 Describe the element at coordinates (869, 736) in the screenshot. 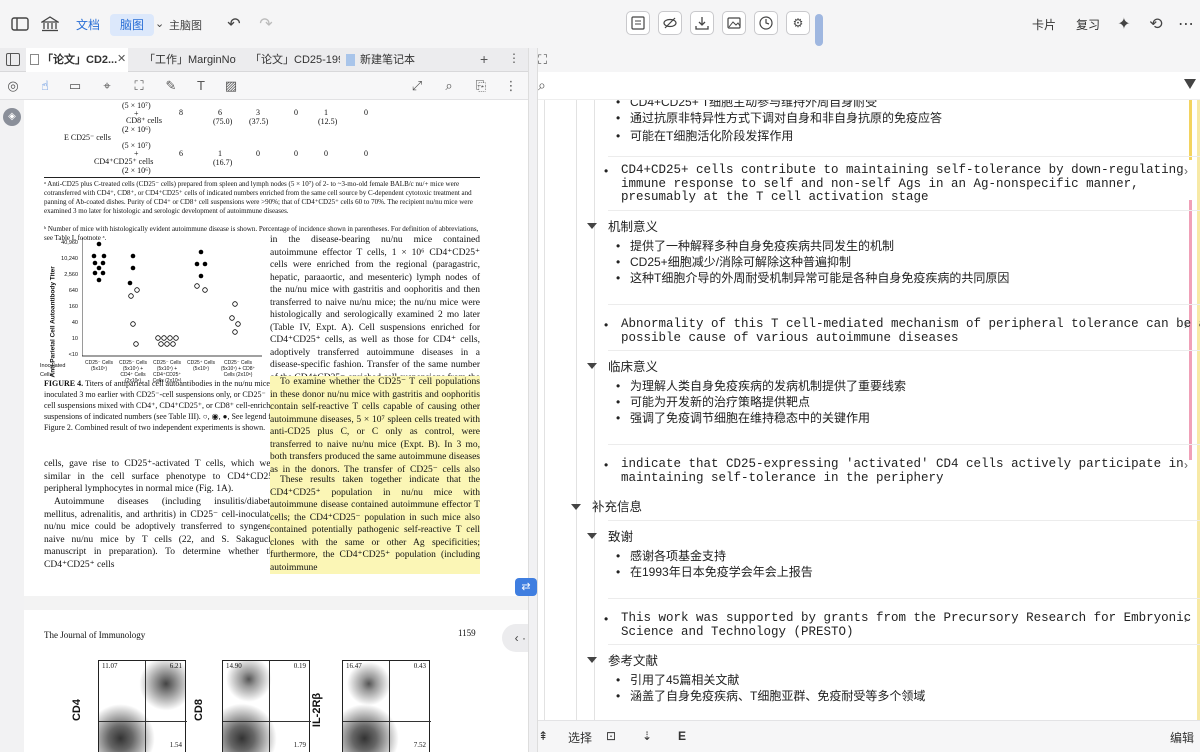

I see `mindmap-bottom-bar: ⇞ 选择 ⊡ ⇣ E 编辑` at that location.